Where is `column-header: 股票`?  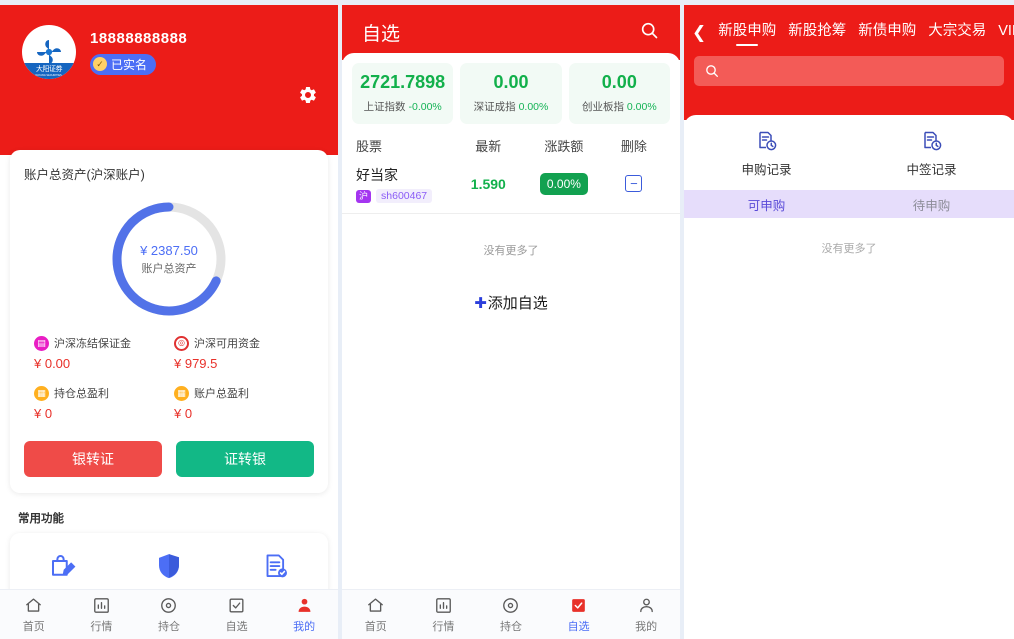 column-header: 股票 is located at coordinates (369, 146).